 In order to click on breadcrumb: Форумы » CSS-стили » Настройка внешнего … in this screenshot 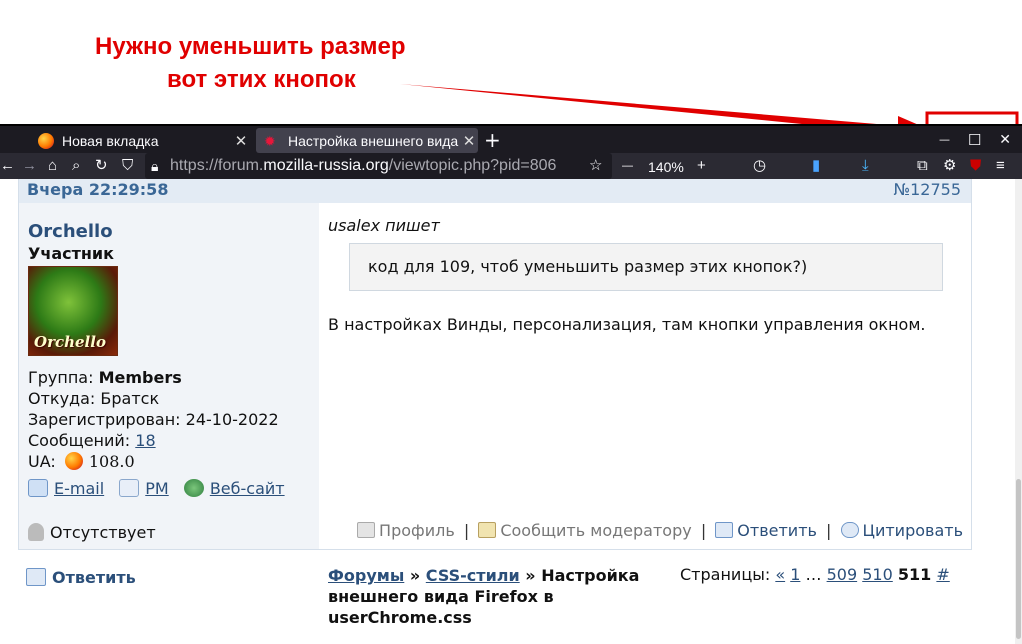, I will do `click(498, 596)`.